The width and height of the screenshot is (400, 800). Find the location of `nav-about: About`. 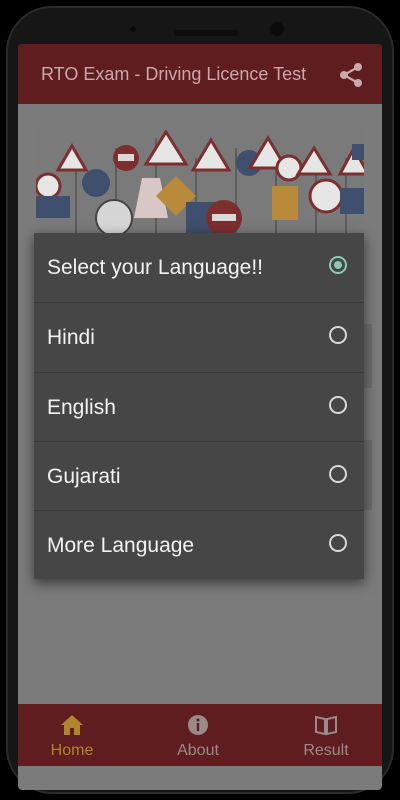

nav-about: About is located at coordinates (198, 735).